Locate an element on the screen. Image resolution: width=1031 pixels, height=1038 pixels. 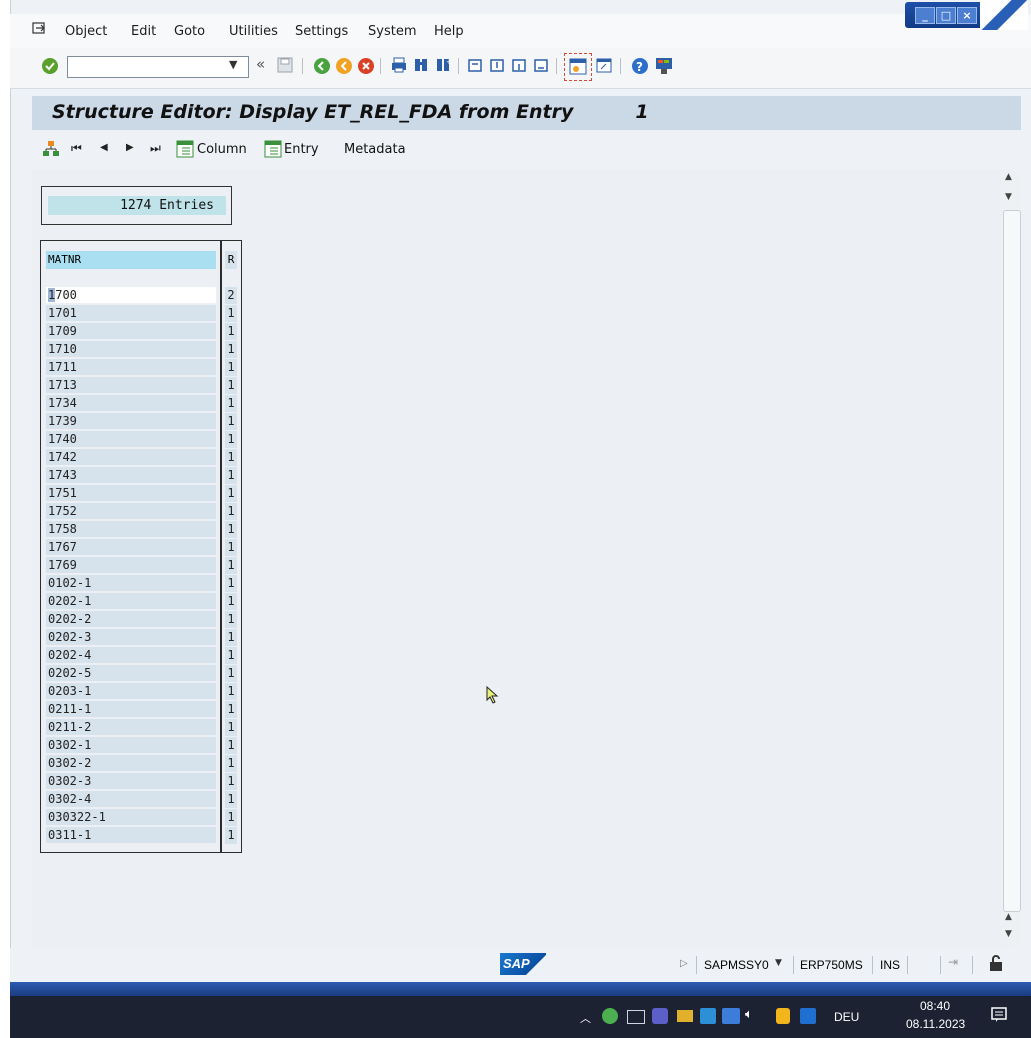
customize-layout-icon is located at coordinates (664, 68).